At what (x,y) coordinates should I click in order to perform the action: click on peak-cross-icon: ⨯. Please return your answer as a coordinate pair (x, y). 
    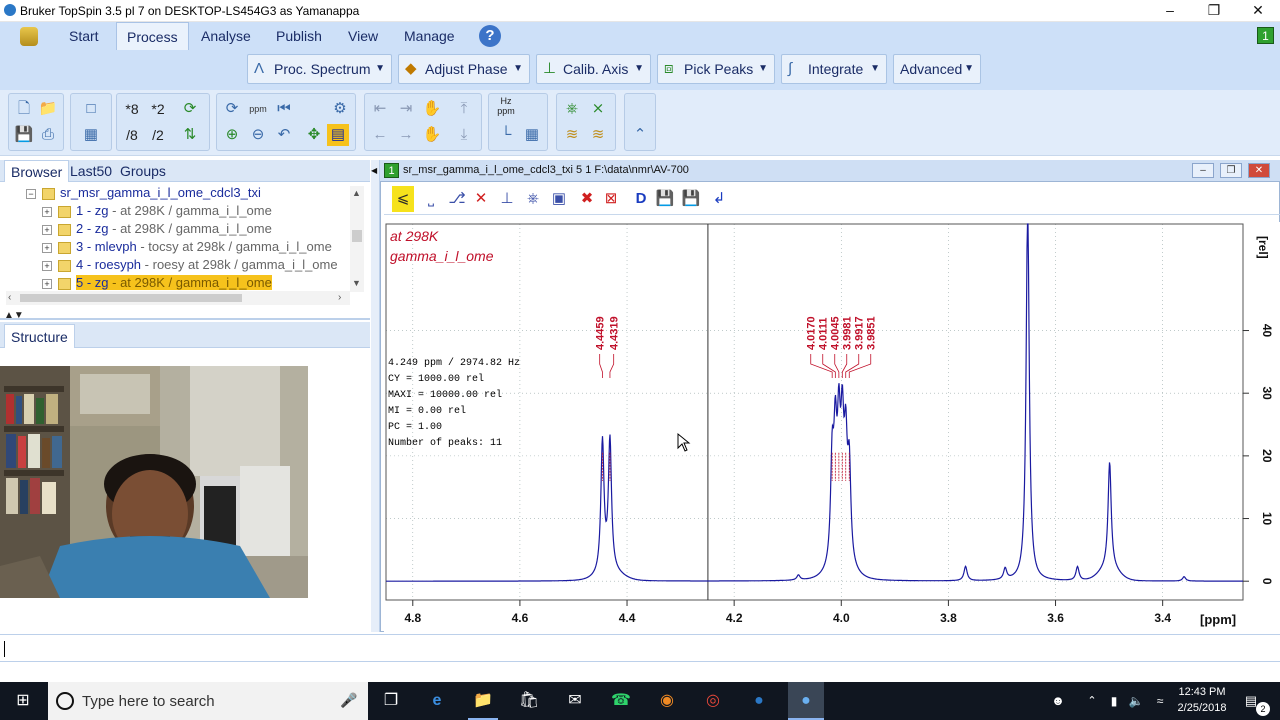
    Looking at the image, I should click on (598, 109).